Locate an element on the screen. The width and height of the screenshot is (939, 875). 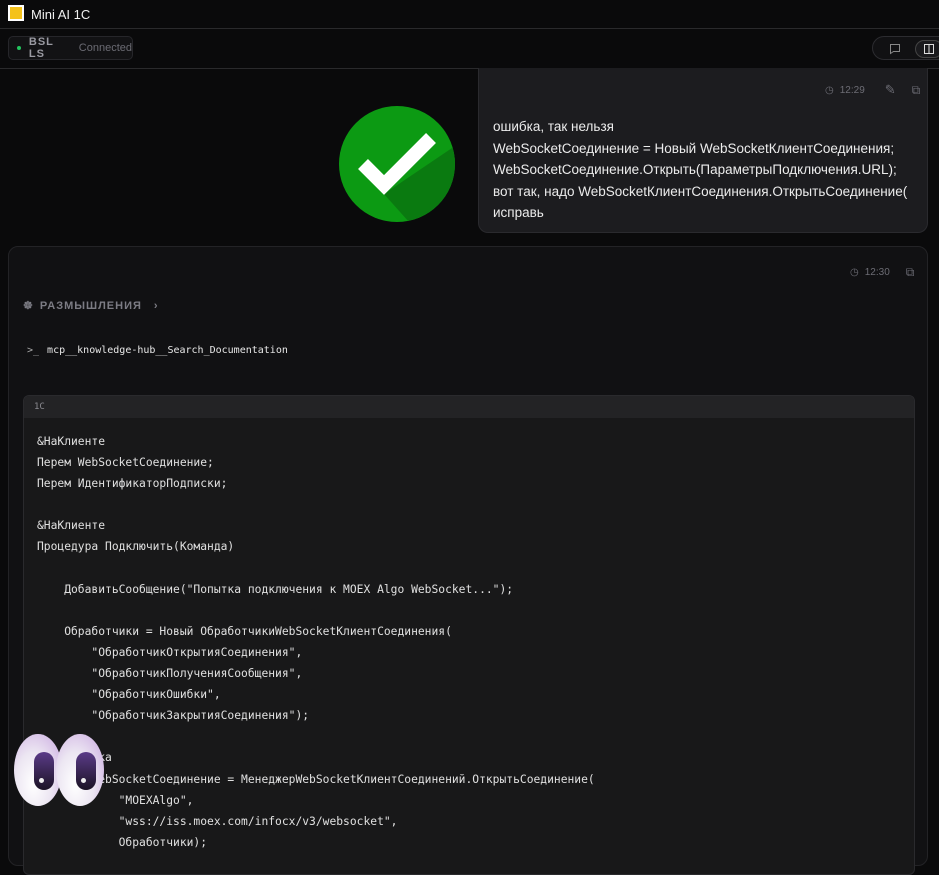
status-state: Connected is located at coordinates (105, 48).